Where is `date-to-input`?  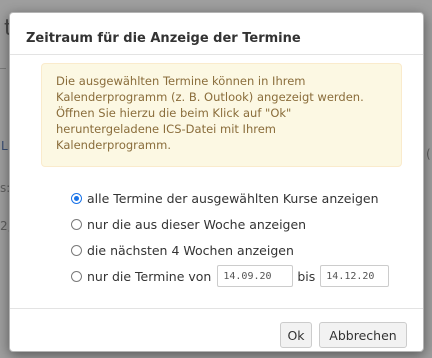
date-to-input is located at coordinates (355, 276).